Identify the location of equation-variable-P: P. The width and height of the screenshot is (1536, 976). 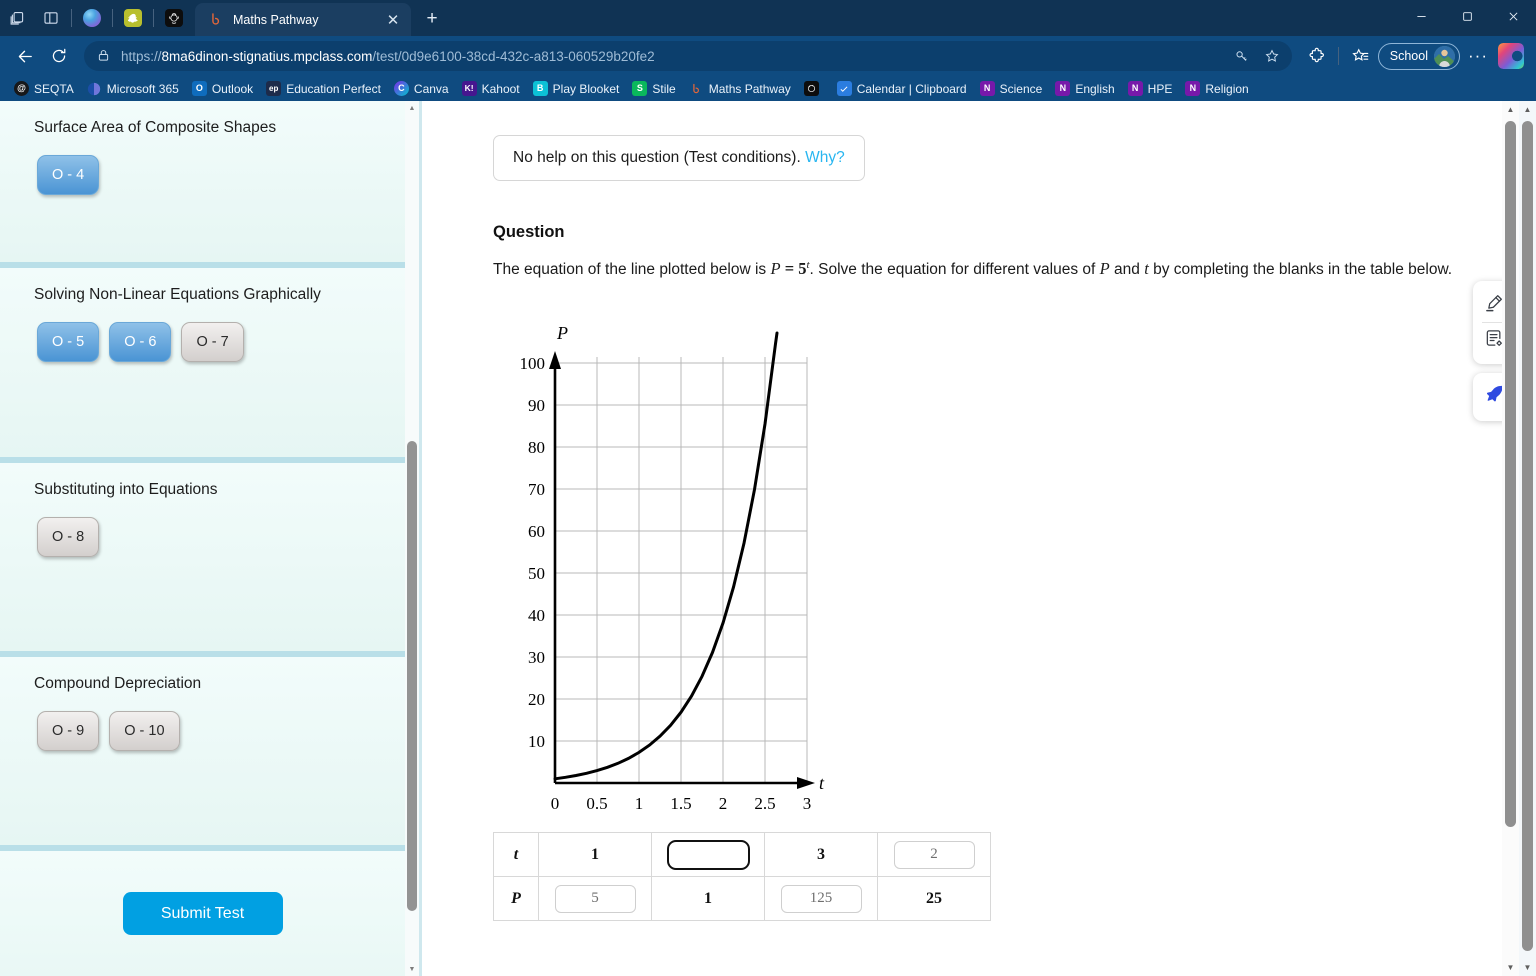
(775, 269).